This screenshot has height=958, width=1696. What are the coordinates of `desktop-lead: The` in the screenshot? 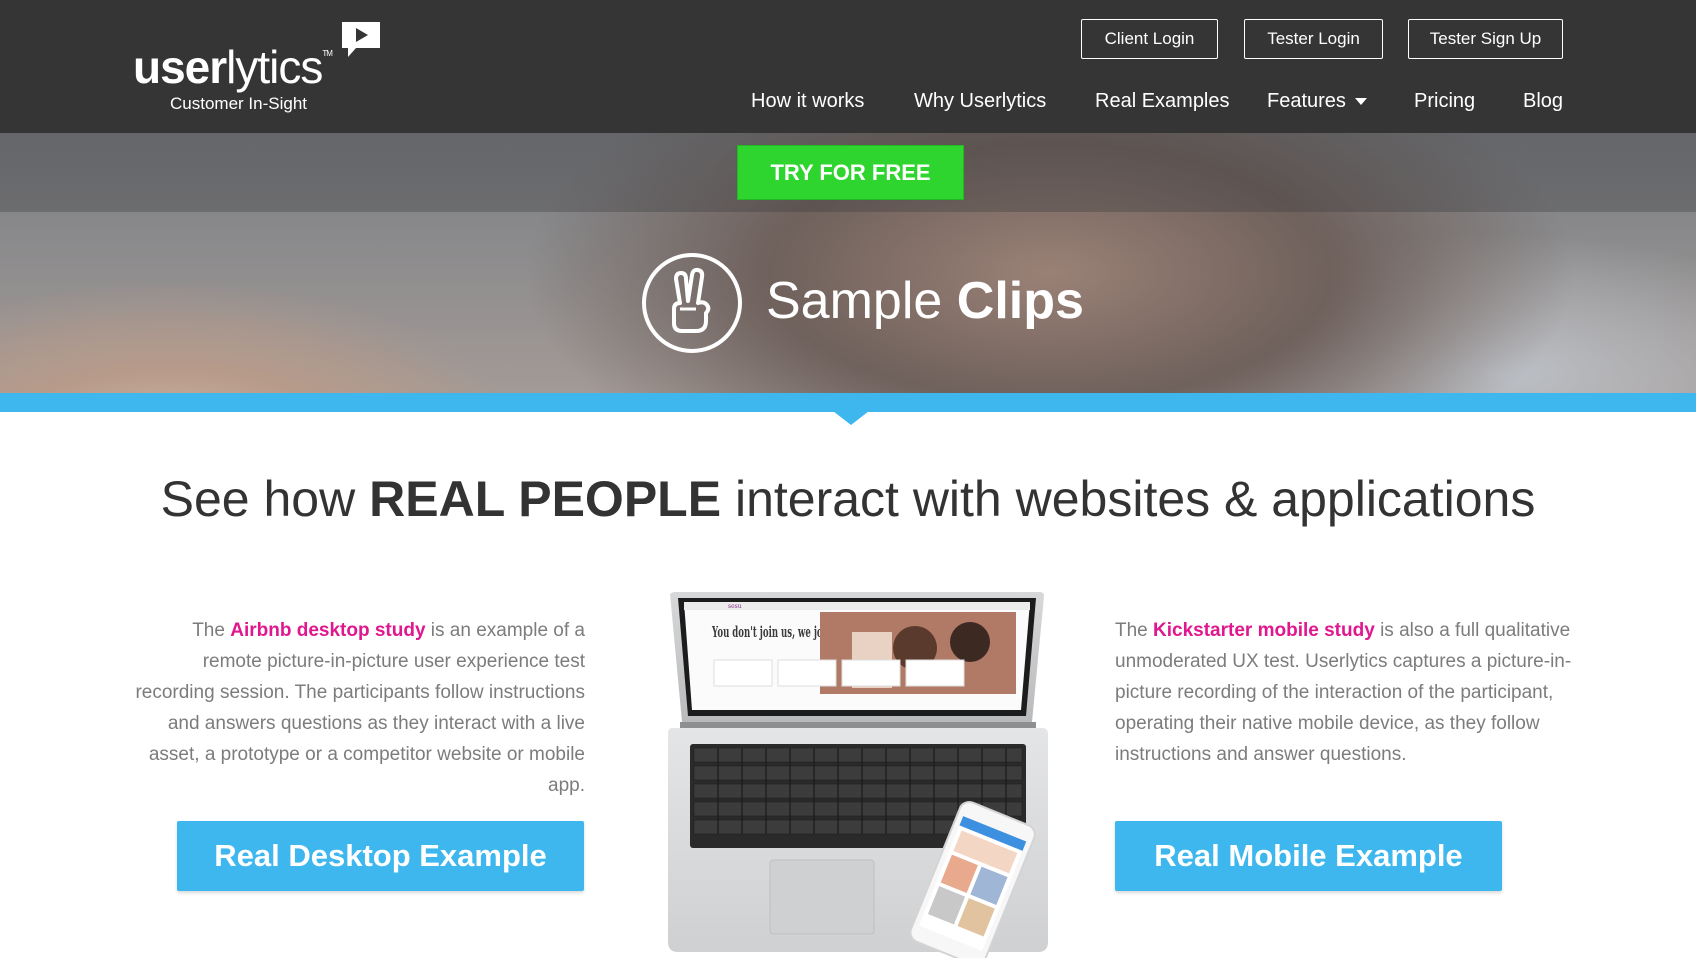 It's located at (208, 630).